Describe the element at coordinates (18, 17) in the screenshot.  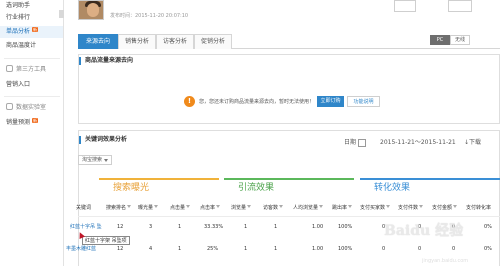
I see `sidebar-item-label: 行业排行` at that location.